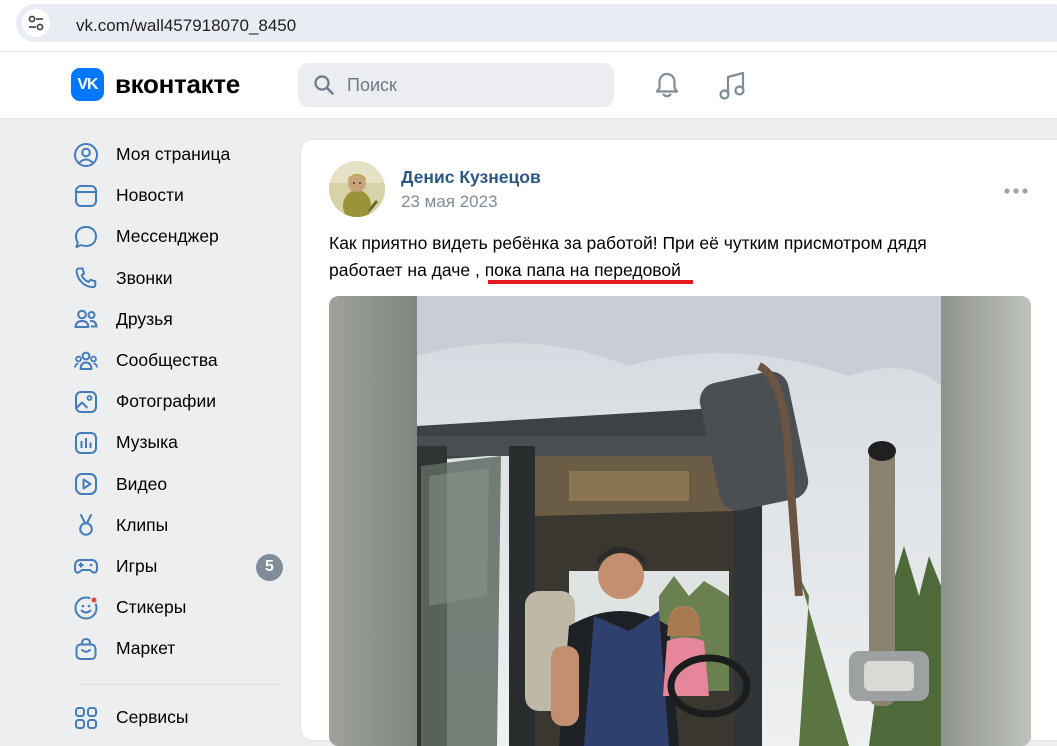 This screenshot has width=1057, height=746. What do you see at coordinates (449, 202) in the screenshot?
I see `post-date: 23 мая 2023` at bounding box center [449, 202].